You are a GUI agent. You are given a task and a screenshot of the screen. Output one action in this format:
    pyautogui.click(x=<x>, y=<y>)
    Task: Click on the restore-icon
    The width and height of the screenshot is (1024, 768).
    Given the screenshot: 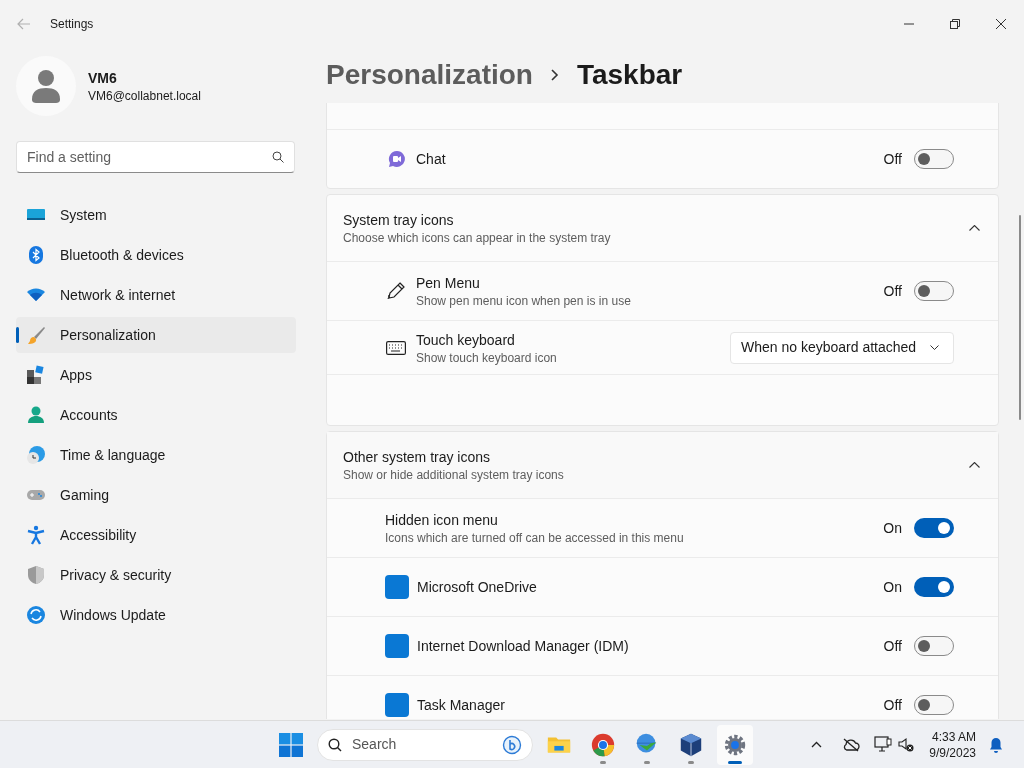 What is the action you would take?
    pyautogui.click(x=955, y=24)
    